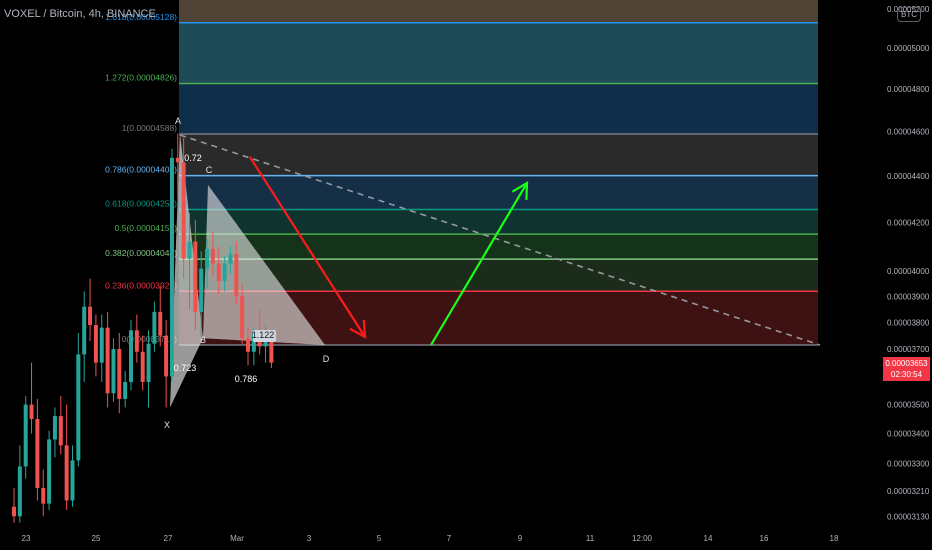 Image resolution: width=932 pixels, height=550 pixels. Describe the element at coordinates (908, 89) in the screenshot. I see `y-tick-label-2: 0.00004800` at that location.